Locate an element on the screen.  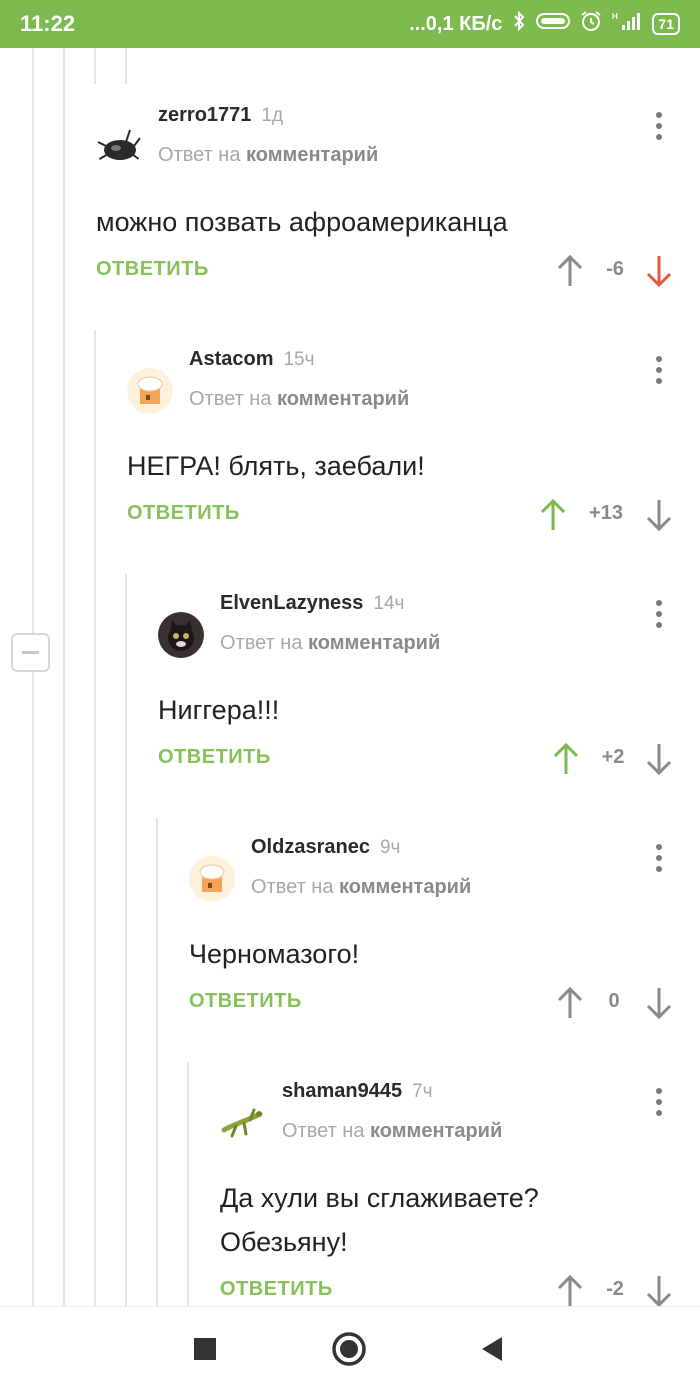
beetle-avatar is located at coordinates (119, 147).